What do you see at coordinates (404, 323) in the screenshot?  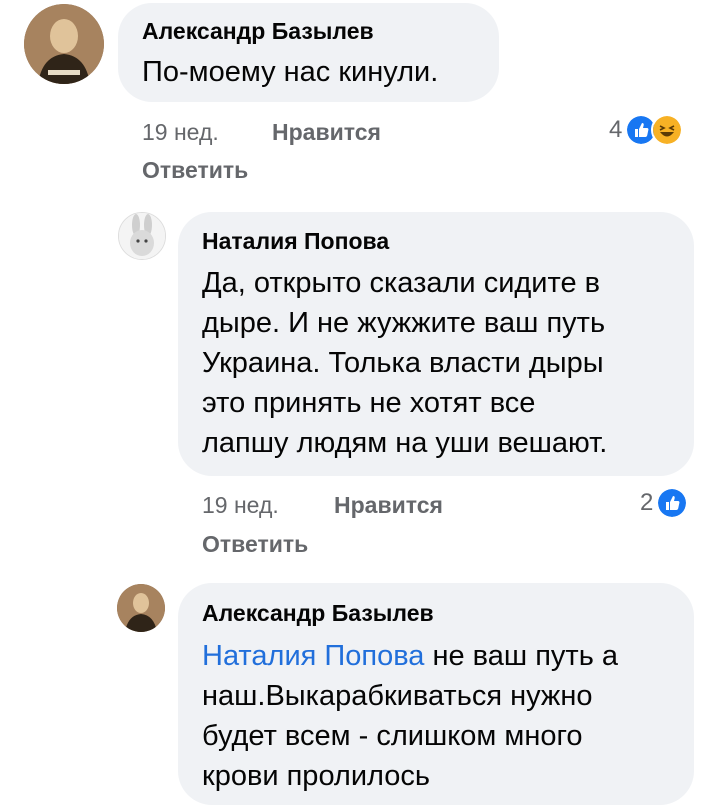 I see `comment-text-line: дыре. И не жужжите ваш путь` at bounding box center [404, 323].